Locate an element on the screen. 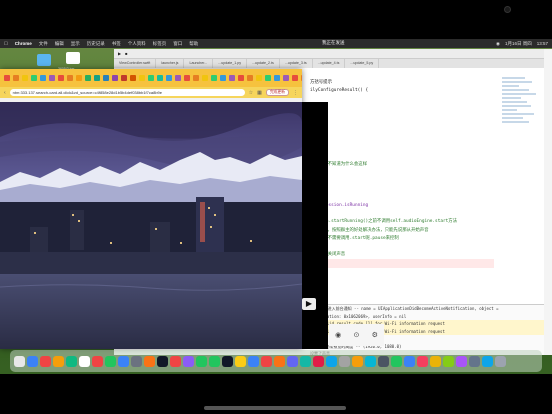 The image size is (552, 414). folder-icon is located at coordinates (44, 60).